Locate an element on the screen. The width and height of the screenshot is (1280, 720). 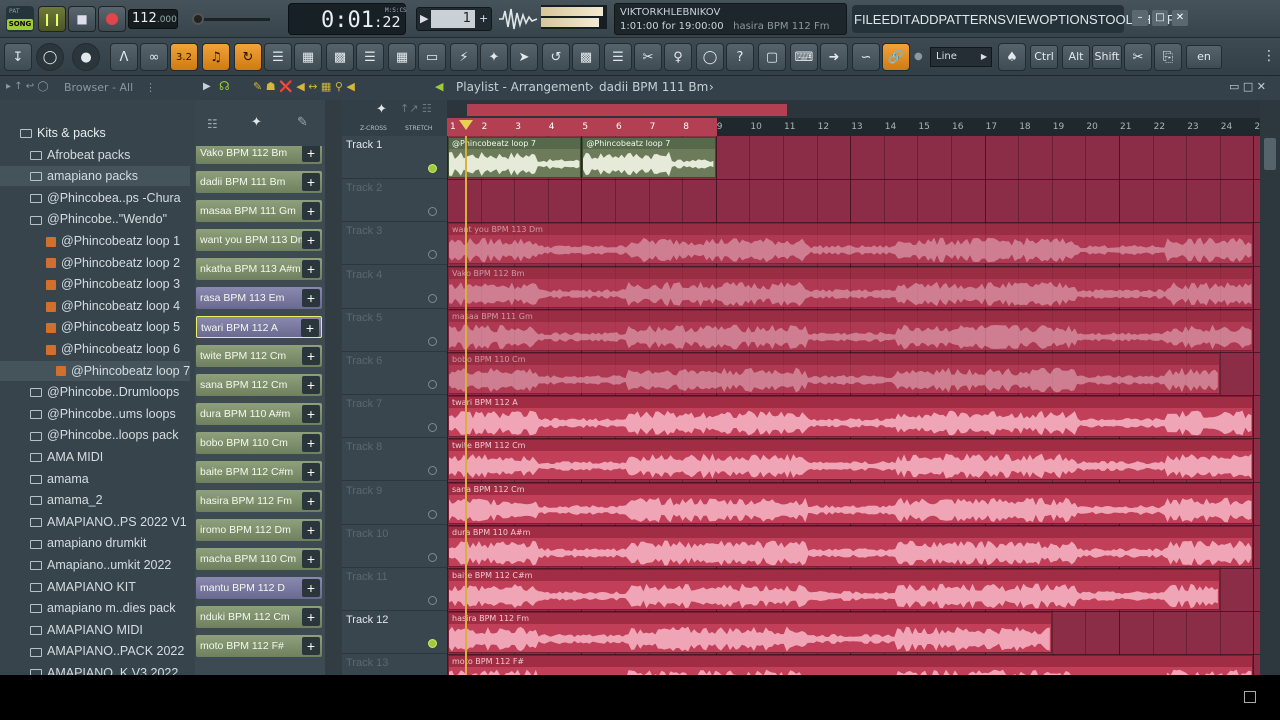
help-icon: ? is located at coordinates (740, 57).